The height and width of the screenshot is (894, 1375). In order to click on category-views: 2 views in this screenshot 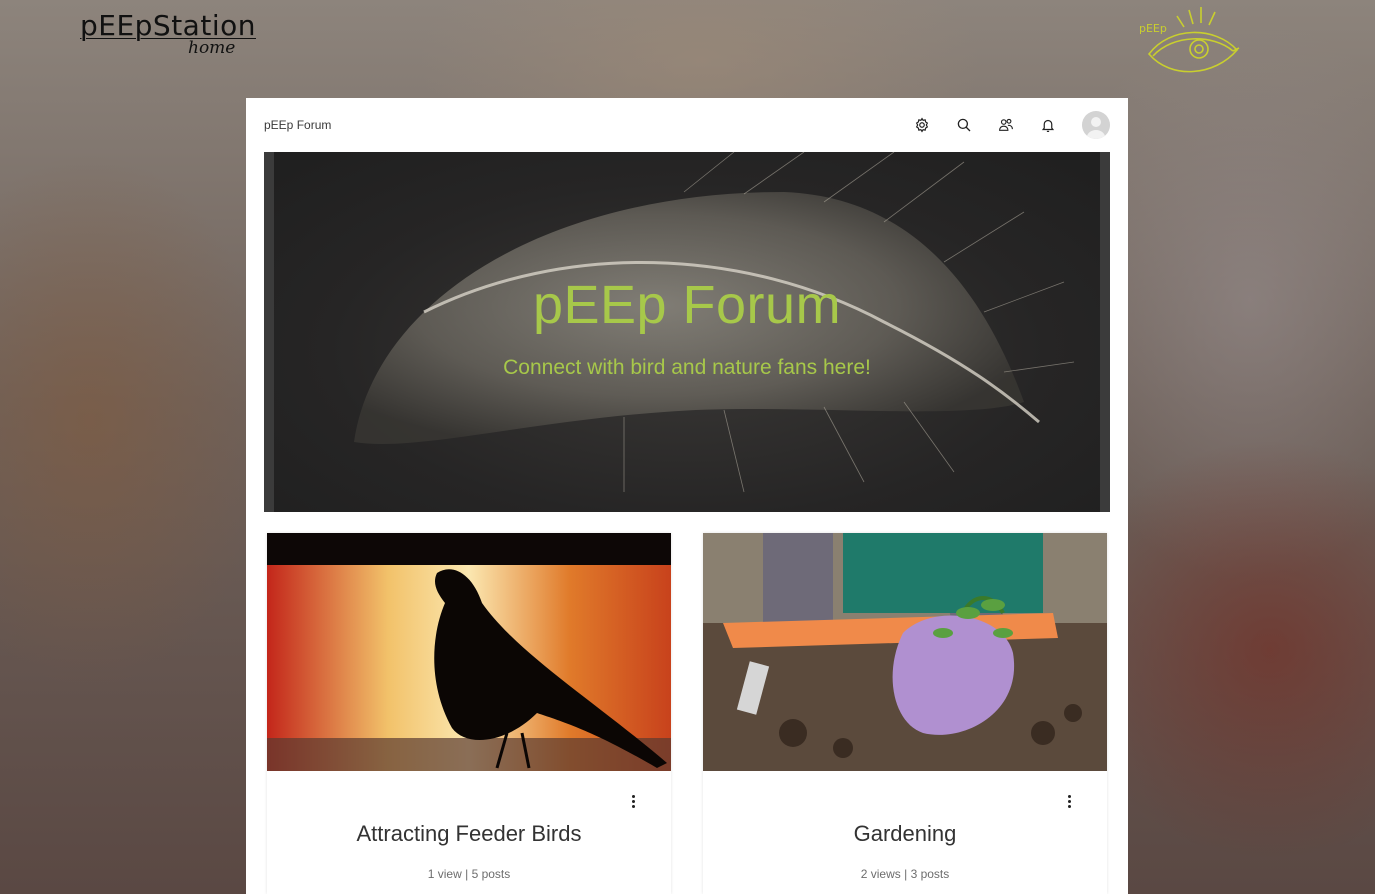, I will do `click(880, 874)`.